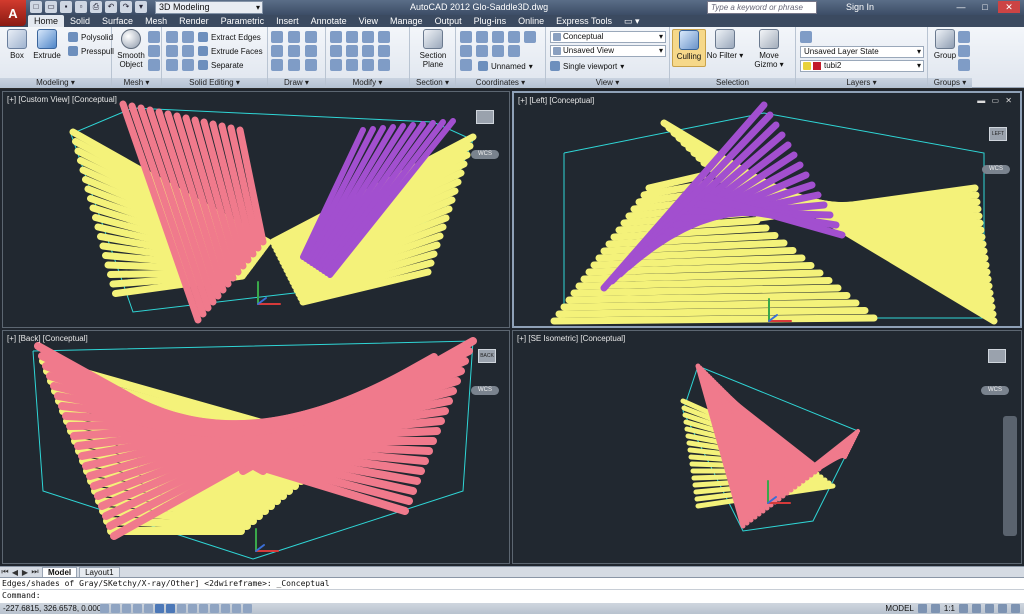  I want to click on next-layout-icon: ▶, so click(25, 572).